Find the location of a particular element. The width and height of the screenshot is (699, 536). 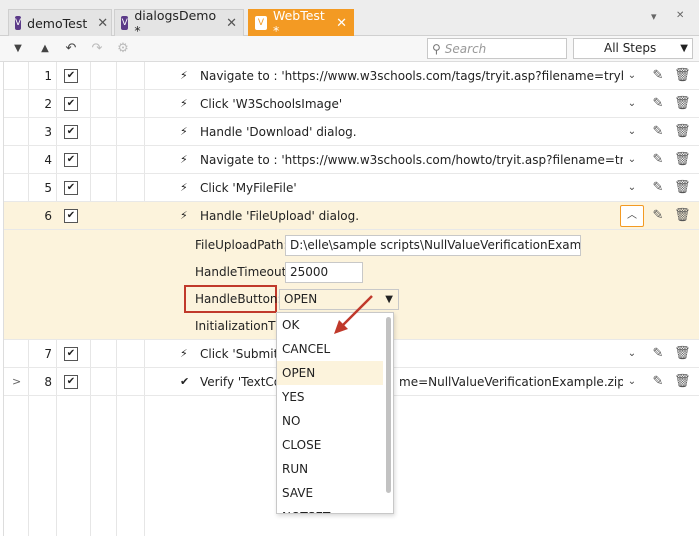

scrollbar-thumb is located at coordinates (388, 405).